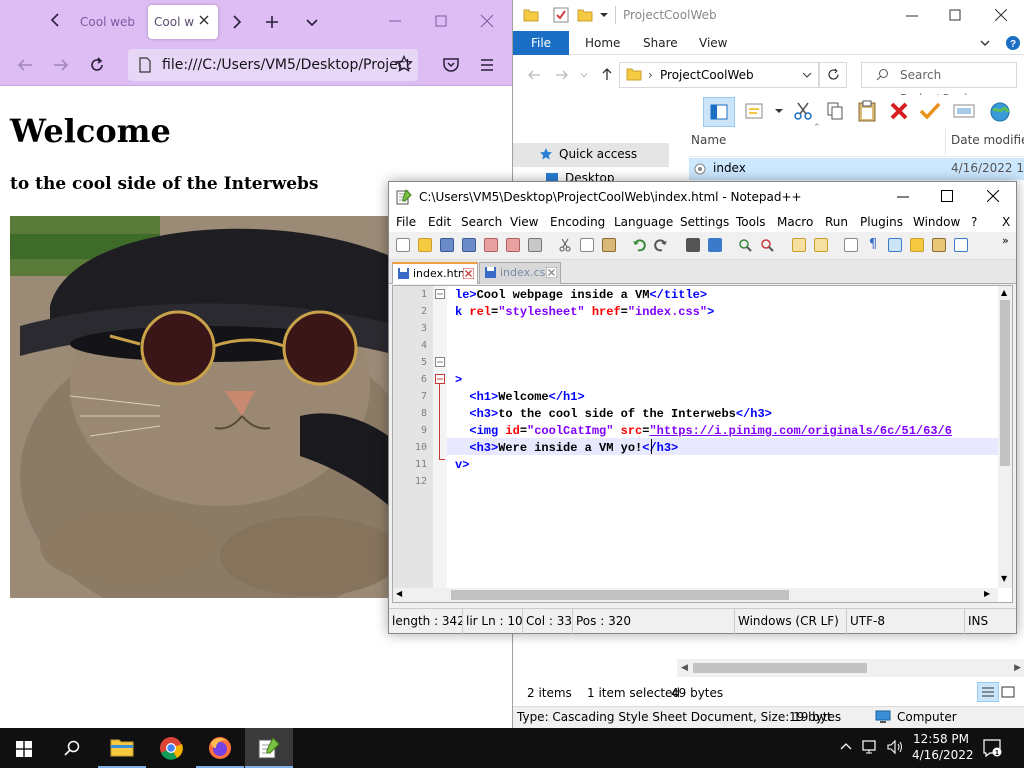 The width and height of the screenshot is (1024, 768). What do you see at coordinates (273, 65) in the screenshot?
I see `url-bar: file:///C:/Users/VM5/Desktop/Project` at bounding box center [273, 65].